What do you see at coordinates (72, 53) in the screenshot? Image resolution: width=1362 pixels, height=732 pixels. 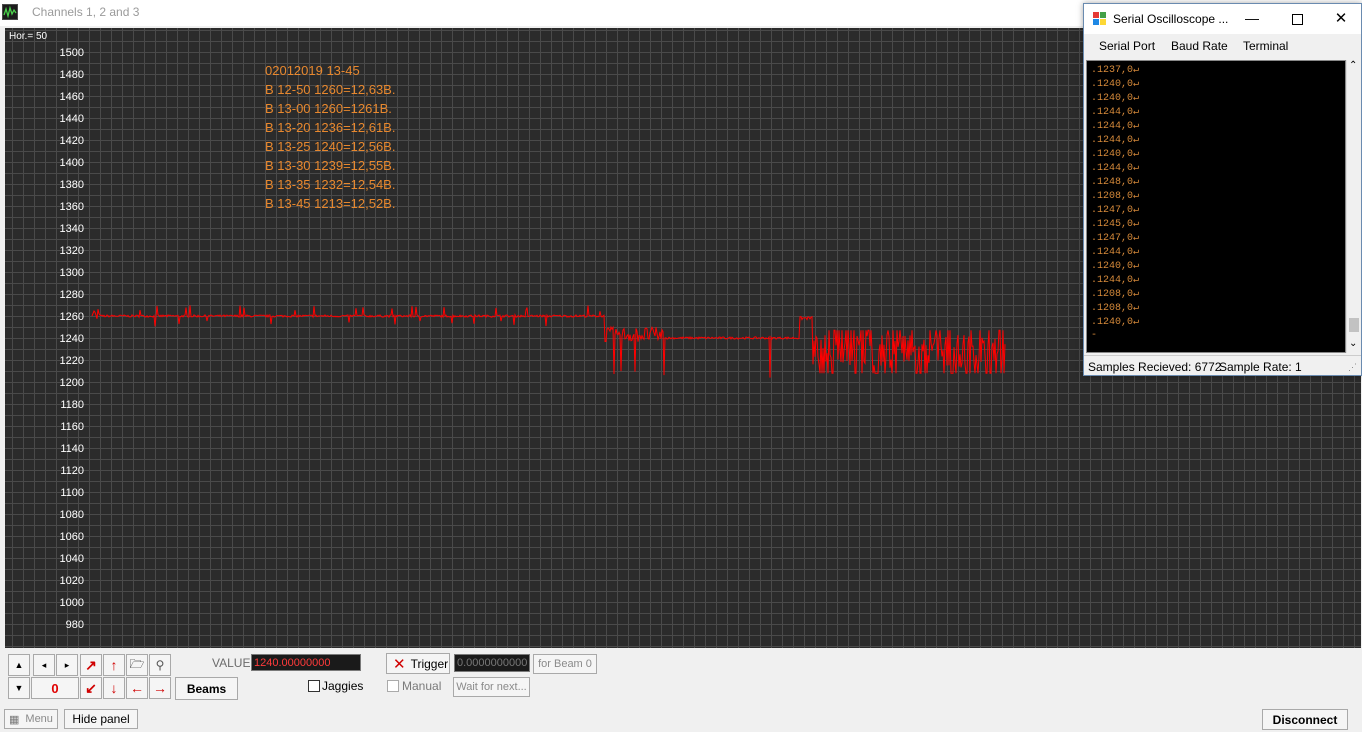 I see `y-tick-label: 1500` at bounding box center [72, 53].